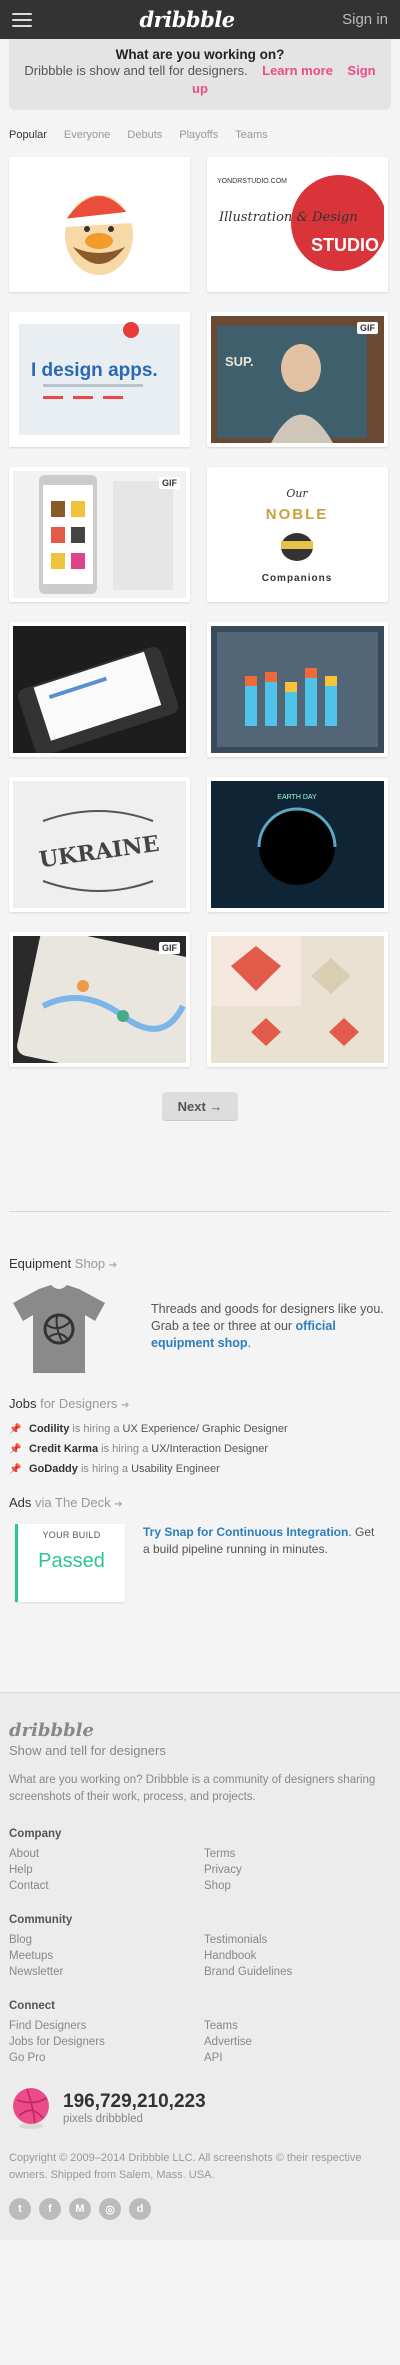 This screenshot has width=400, height=2365. Describe the element at coordinates (297, 578) in the screenshot. I see `companions-text: Companions` at that location.